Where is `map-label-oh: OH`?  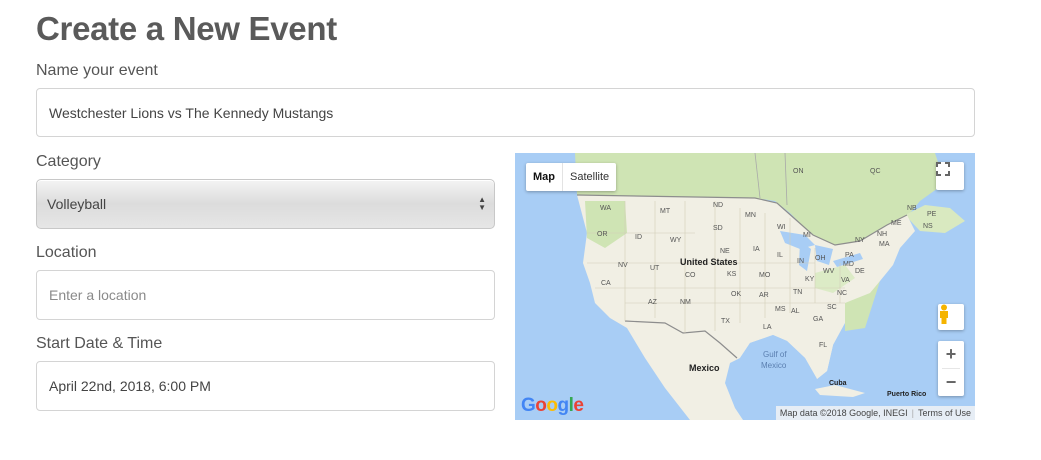 map-label-oh: OH is located at coordinates (820, 258).